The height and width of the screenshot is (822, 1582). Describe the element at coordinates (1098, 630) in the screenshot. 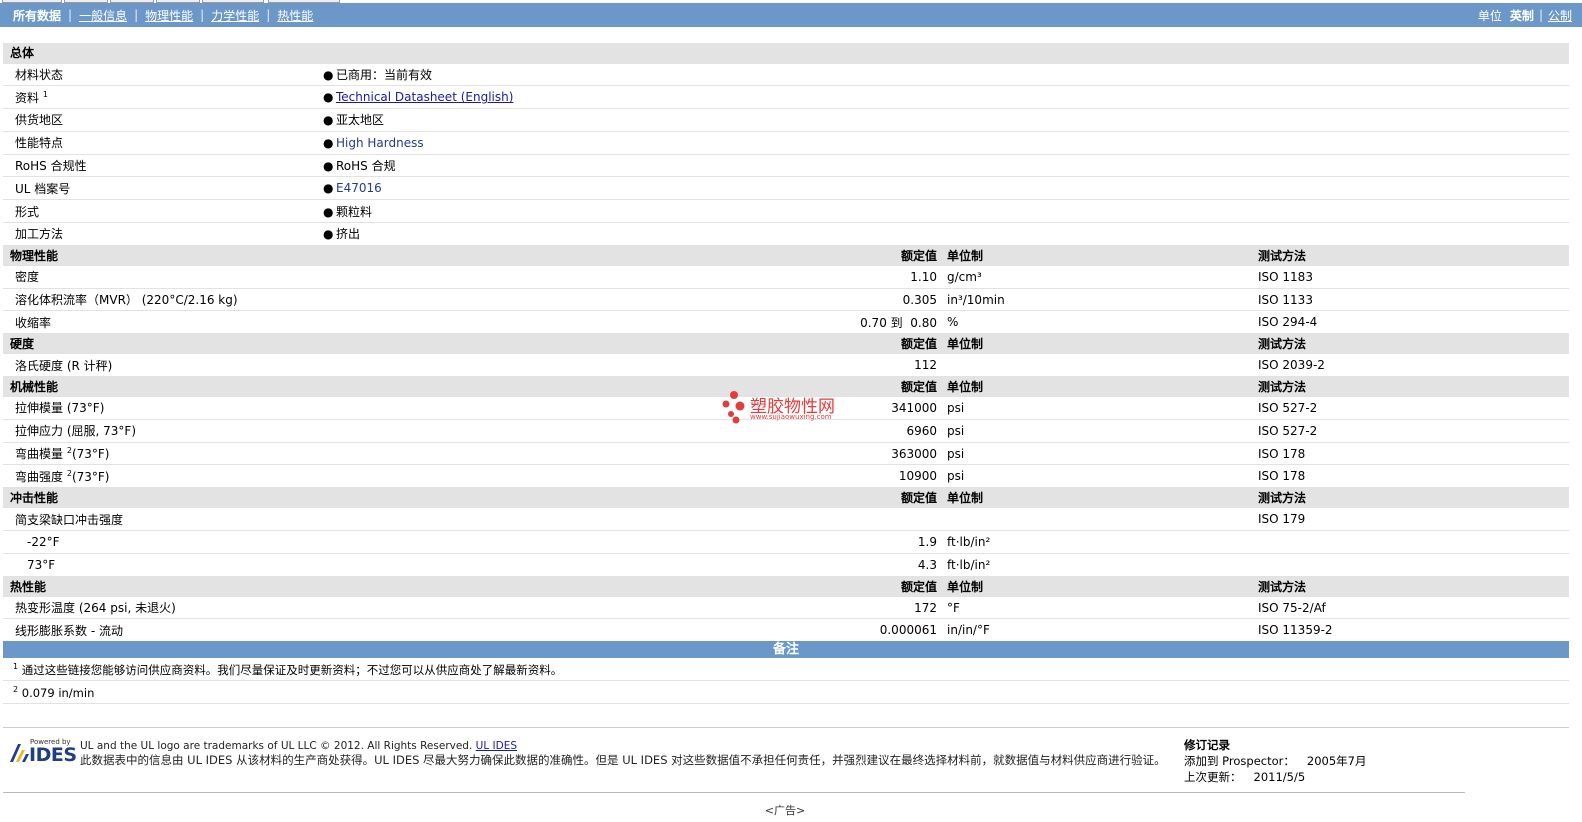

I see `property-unit: in/in/°F` at that location.